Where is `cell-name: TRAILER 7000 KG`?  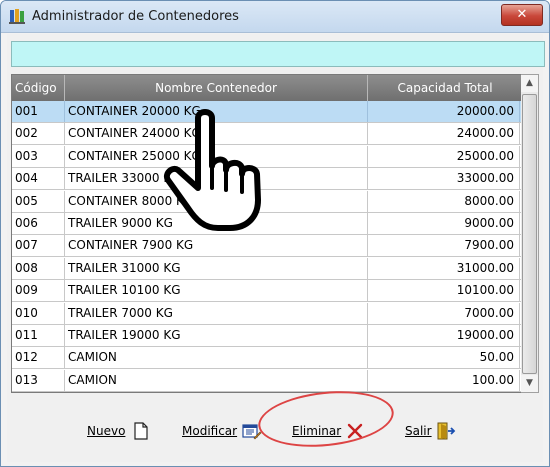 cell-name: TRAILER 7000 KG is located at coordinates (216, 313).